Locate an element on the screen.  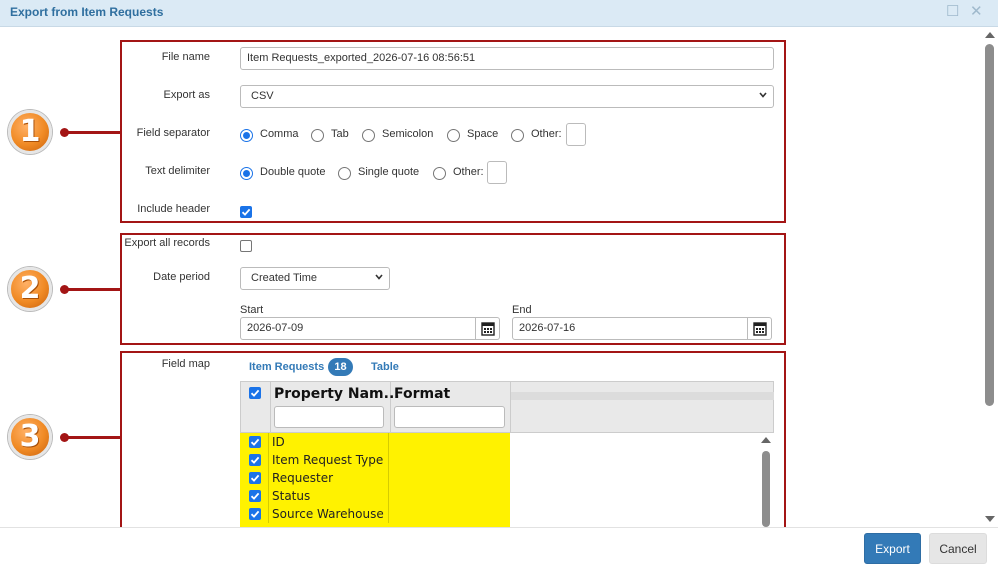
start-label: Start is located at coordinates (252, 310).